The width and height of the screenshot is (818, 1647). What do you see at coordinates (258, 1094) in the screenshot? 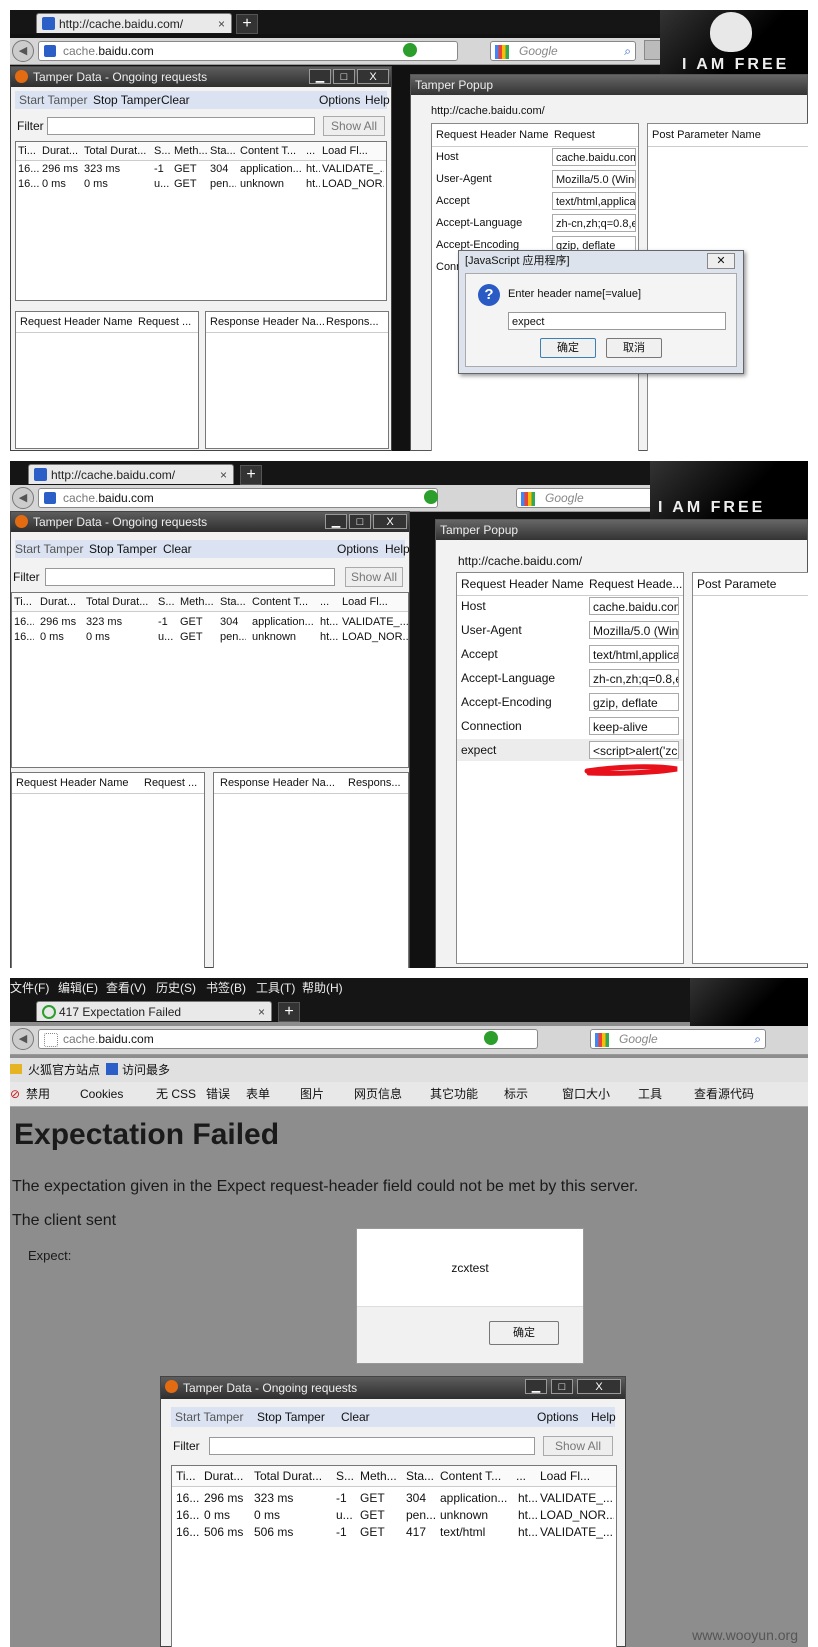
I see `devtool-forms: 表单` at bounding box center [258, 1094].